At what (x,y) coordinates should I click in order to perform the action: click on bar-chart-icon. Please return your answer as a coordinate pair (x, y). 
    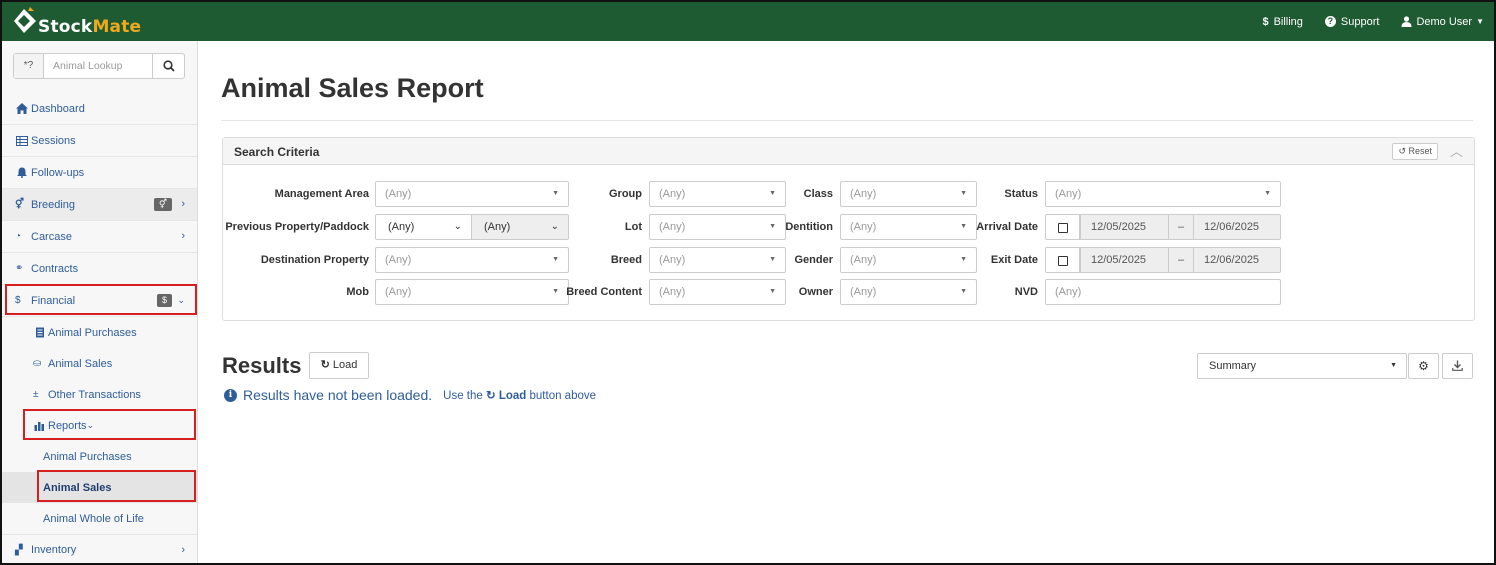
    Looking at the image, I should click on (39, 426).